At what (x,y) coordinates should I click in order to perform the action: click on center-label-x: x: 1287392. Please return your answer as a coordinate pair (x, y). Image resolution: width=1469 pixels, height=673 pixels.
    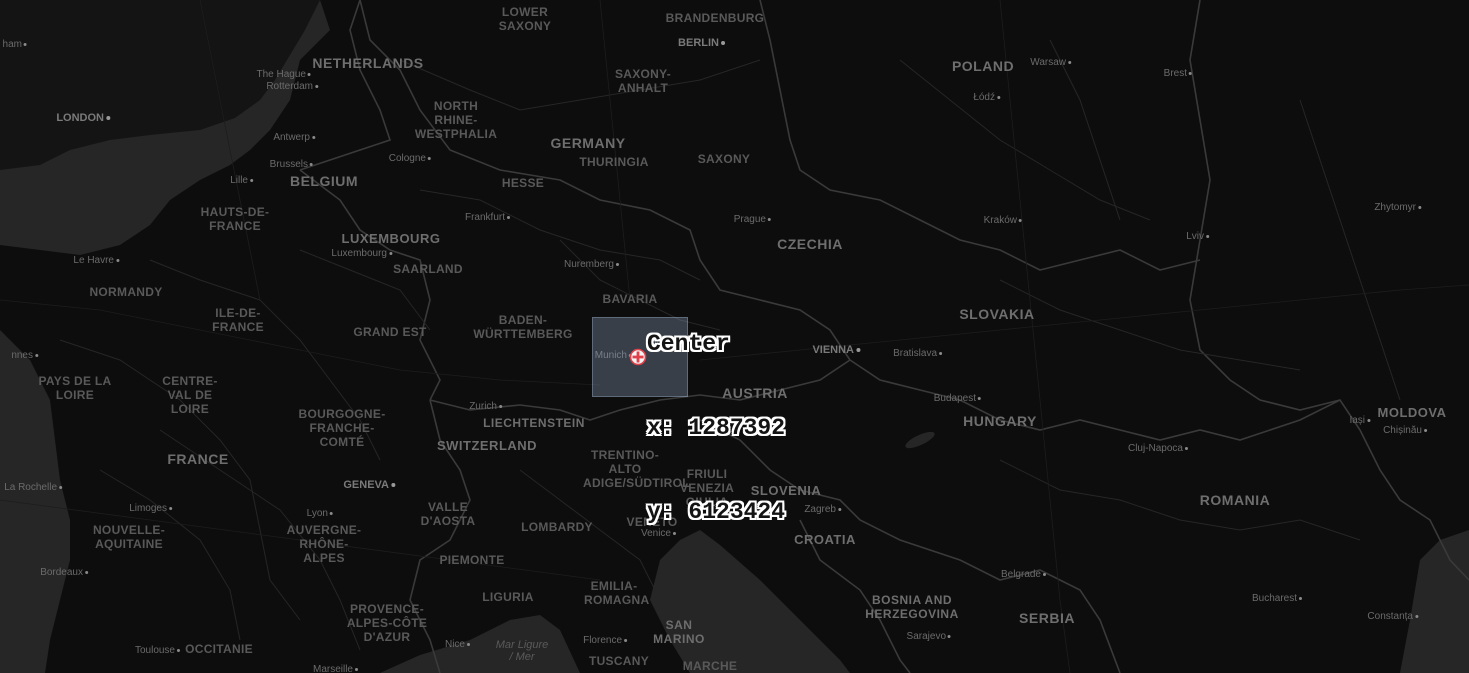
    Looking at the image, I should click on (716, 428).